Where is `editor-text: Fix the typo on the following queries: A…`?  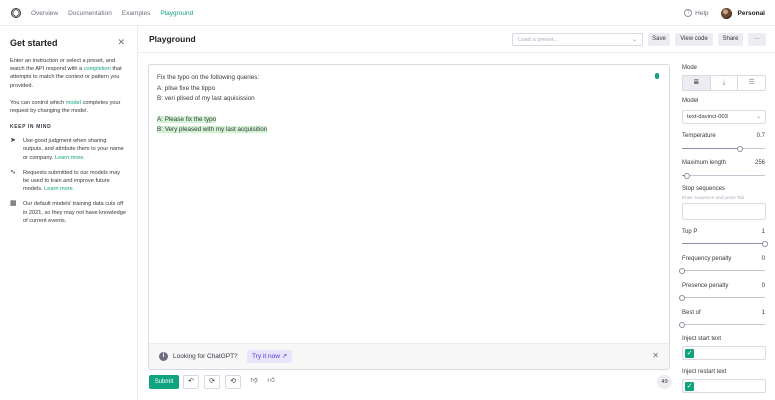
editor-text: Fix the typo on the following queries: A… is located at coordinates (212, 104).